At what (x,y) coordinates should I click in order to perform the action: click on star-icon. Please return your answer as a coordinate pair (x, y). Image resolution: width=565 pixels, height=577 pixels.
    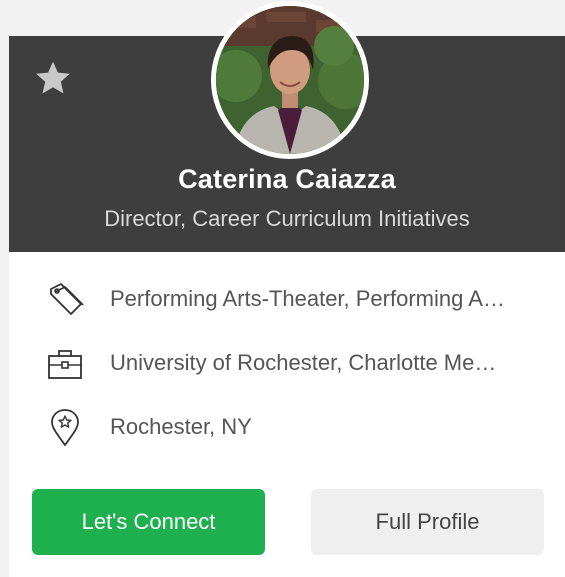
    Looking at the image, I should click on (53, 77).